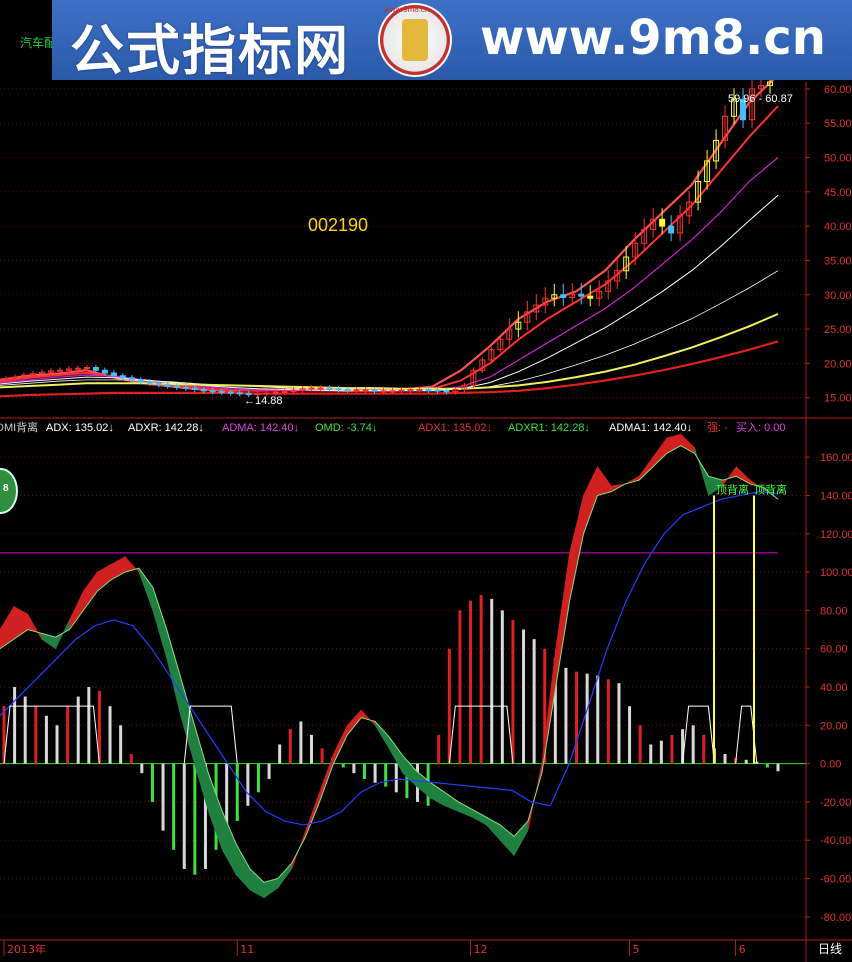 The width and height of the screenshot is (852, 962). Describe the element at coordinates (80, 428) in the screenshot. I see `indicator-value-1: ADX: 135.02↓` at that location.